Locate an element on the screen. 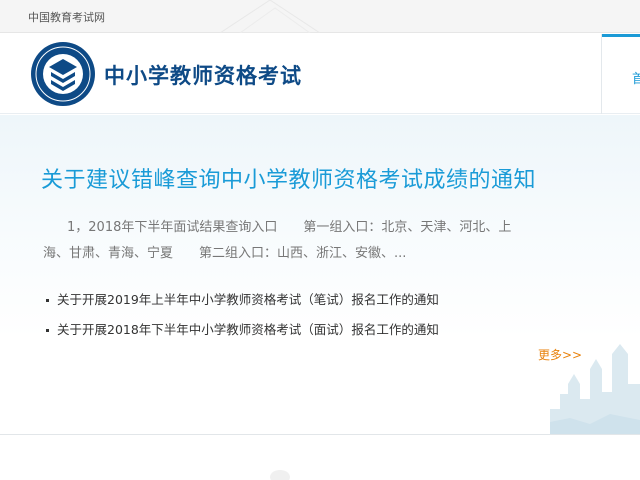 Image resolution: width=640 pixels, height=480 pixels. nav-active-indicator is located at coordinates (621, 35).